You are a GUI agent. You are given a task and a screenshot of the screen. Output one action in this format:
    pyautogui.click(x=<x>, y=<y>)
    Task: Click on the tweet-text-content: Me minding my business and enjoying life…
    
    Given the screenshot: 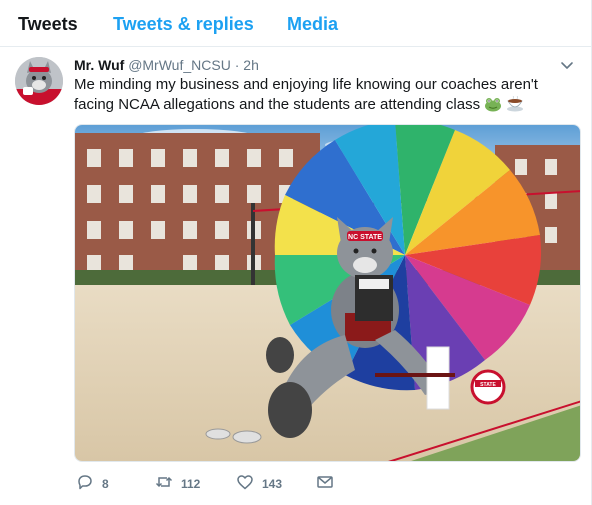 What is the action you would take?
    pyautogui.click(x=306, y=94)
    